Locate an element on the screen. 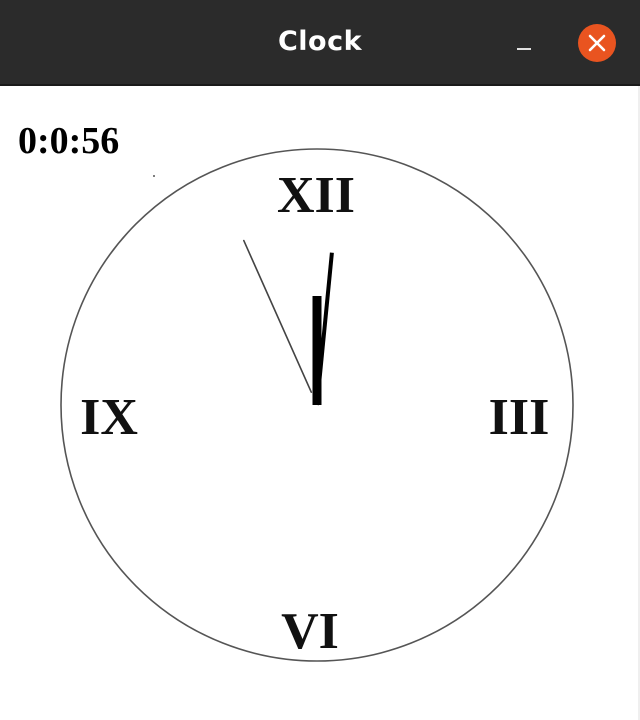 Image resolution: width=640 pixels, height=720 pixels. numeral-nine: IX is located at coordinates (109, 417).